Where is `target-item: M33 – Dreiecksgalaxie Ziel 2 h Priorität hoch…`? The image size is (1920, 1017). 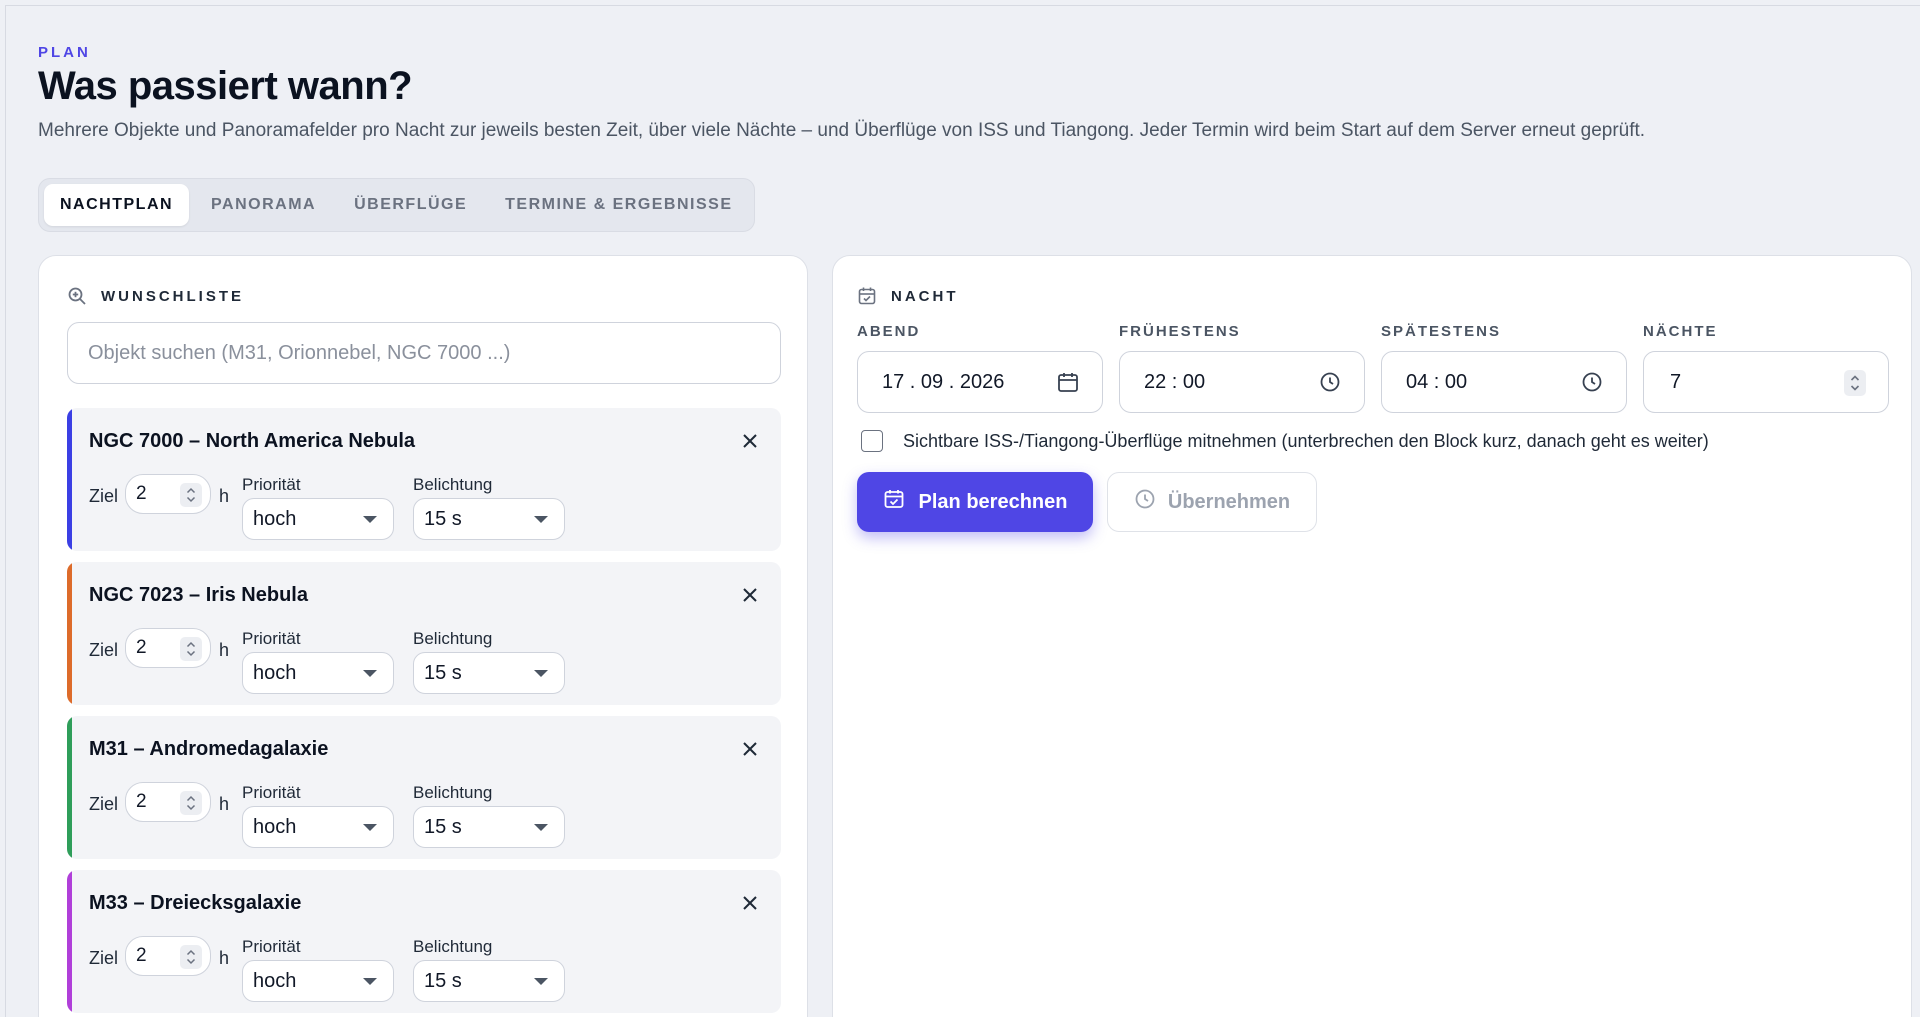 target-item: M33 – Dreiecksgalaxie Ziel 2 h Priorität hoch… is located at coordinates (424, 941).